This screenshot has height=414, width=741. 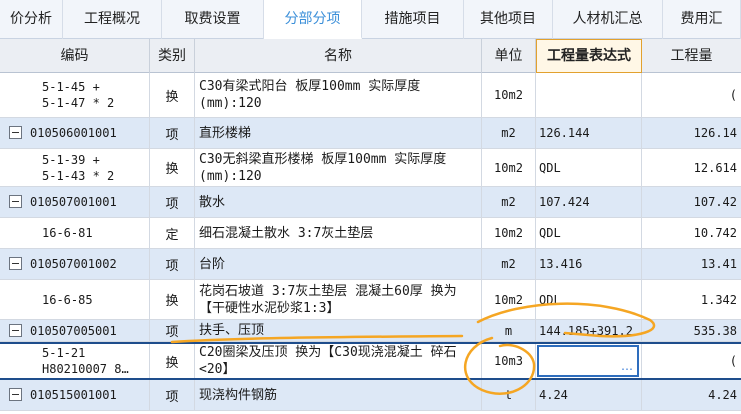 I want to click on col-header-code: 编码, so click(x=75, y=56).